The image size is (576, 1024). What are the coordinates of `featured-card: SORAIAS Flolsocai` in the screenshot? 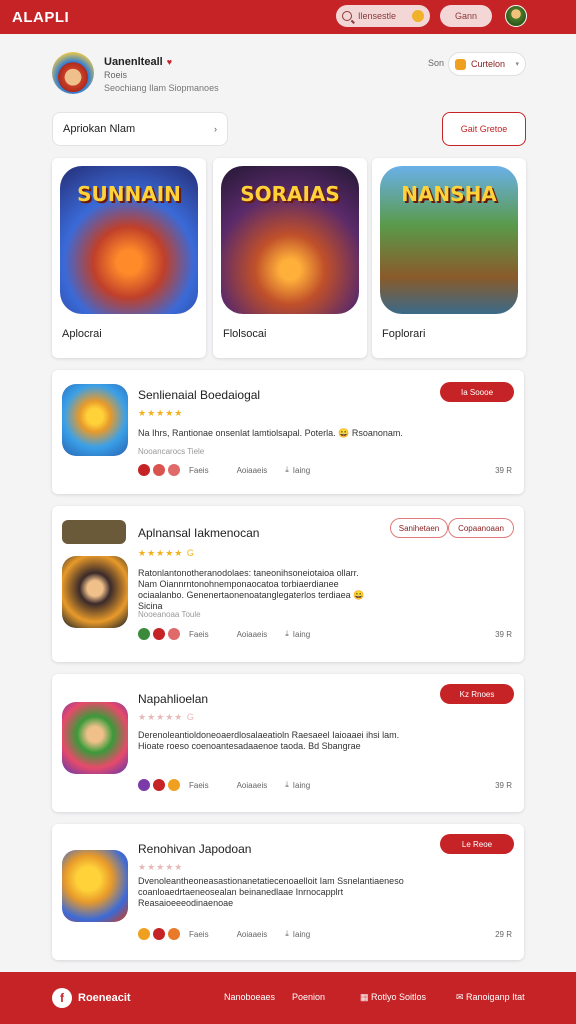 It's located at (290, 258).